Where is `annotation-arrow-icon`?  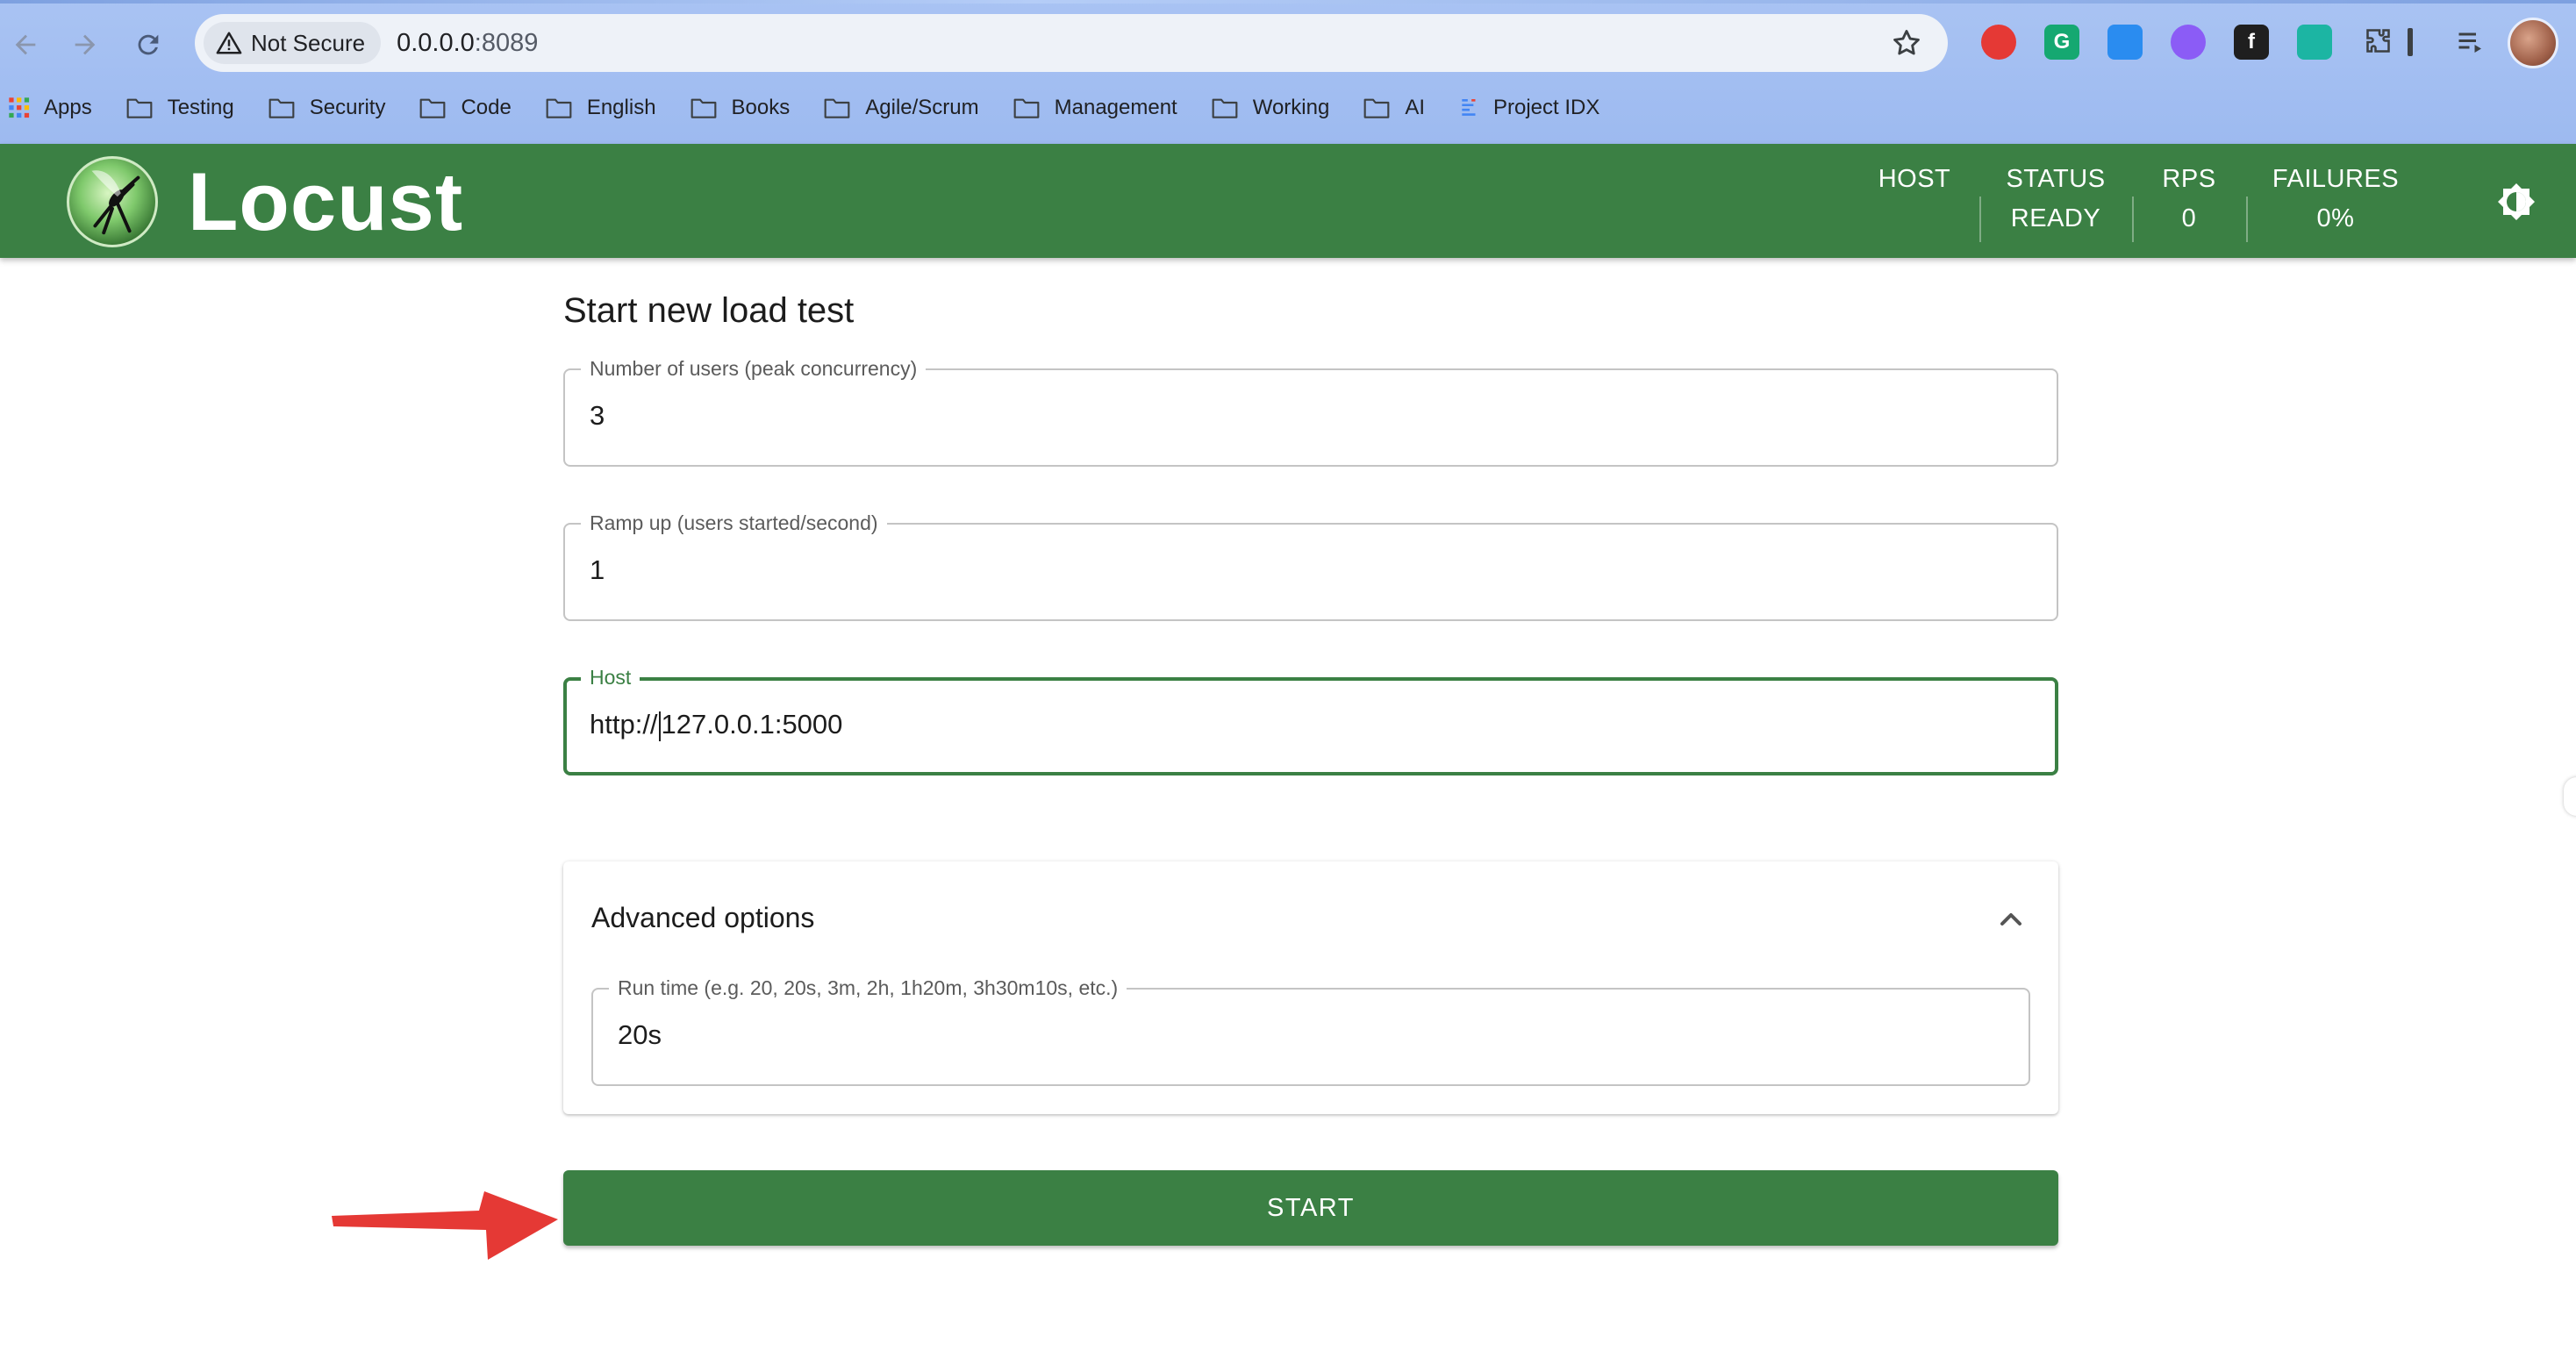
annotation-arrow-icon is located at coordinates (445, 1225).